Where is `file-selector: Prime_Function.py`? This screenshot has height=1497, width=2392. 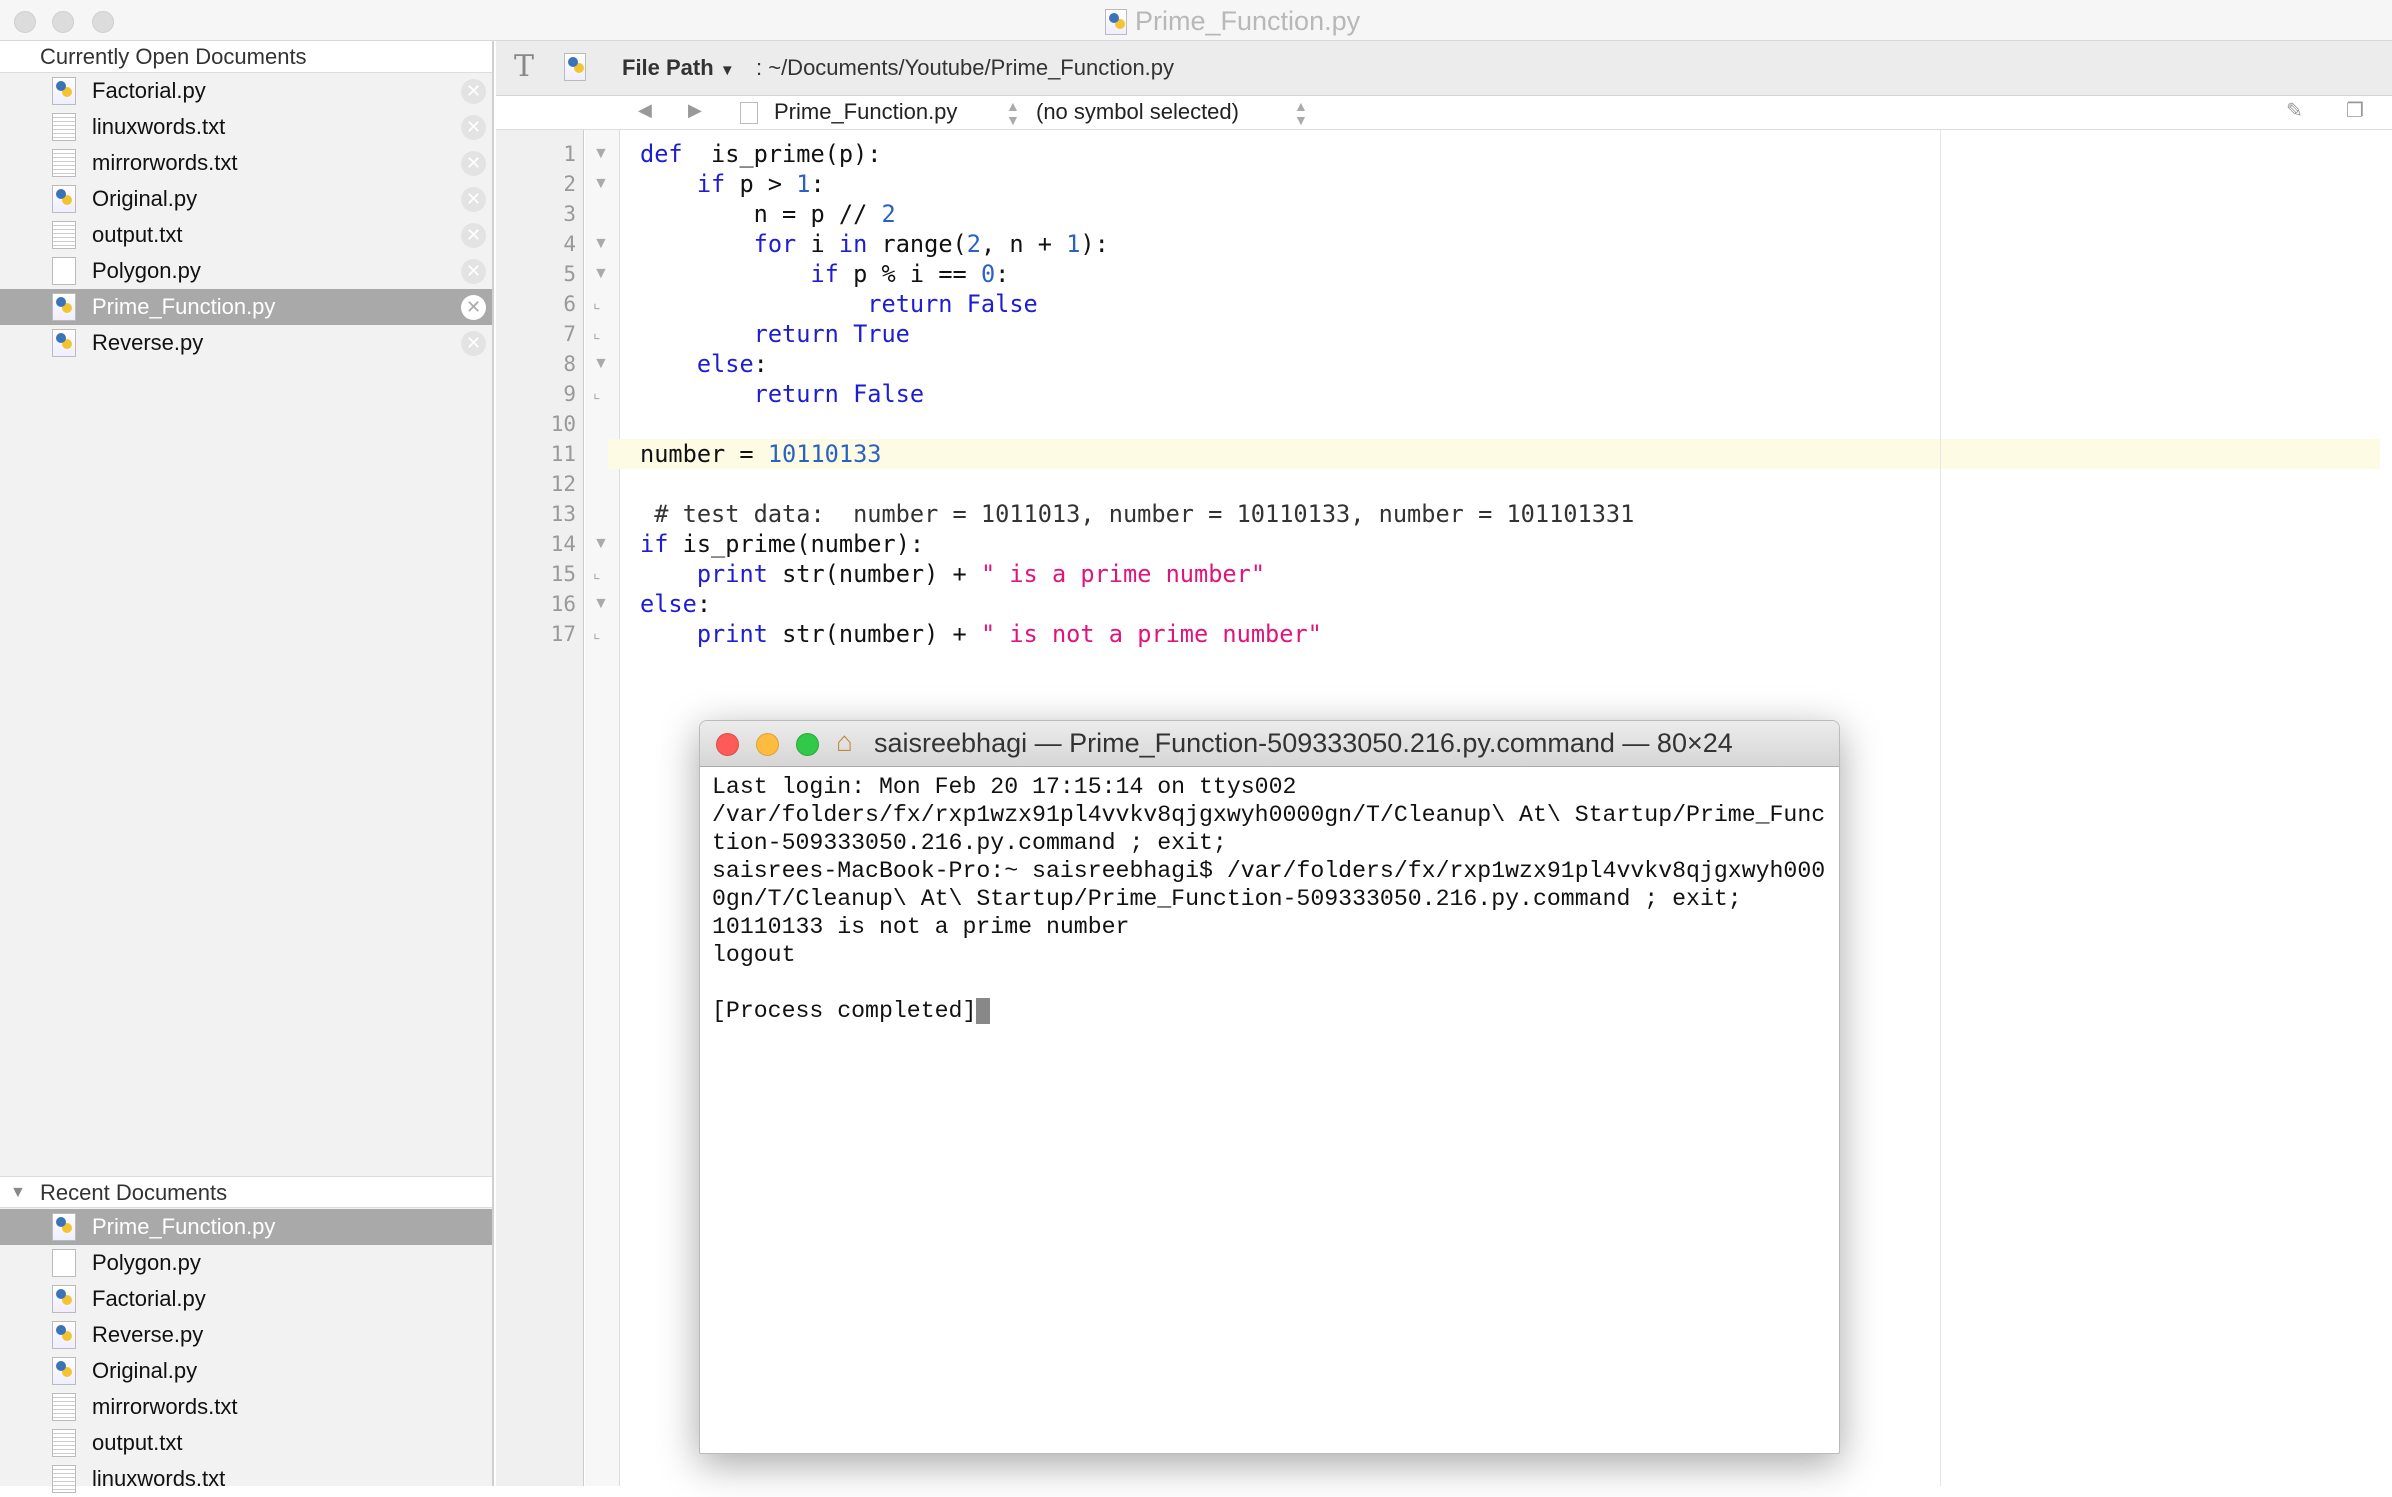 file-selector: Prime_Function.py is located at coordinates (865, 112).